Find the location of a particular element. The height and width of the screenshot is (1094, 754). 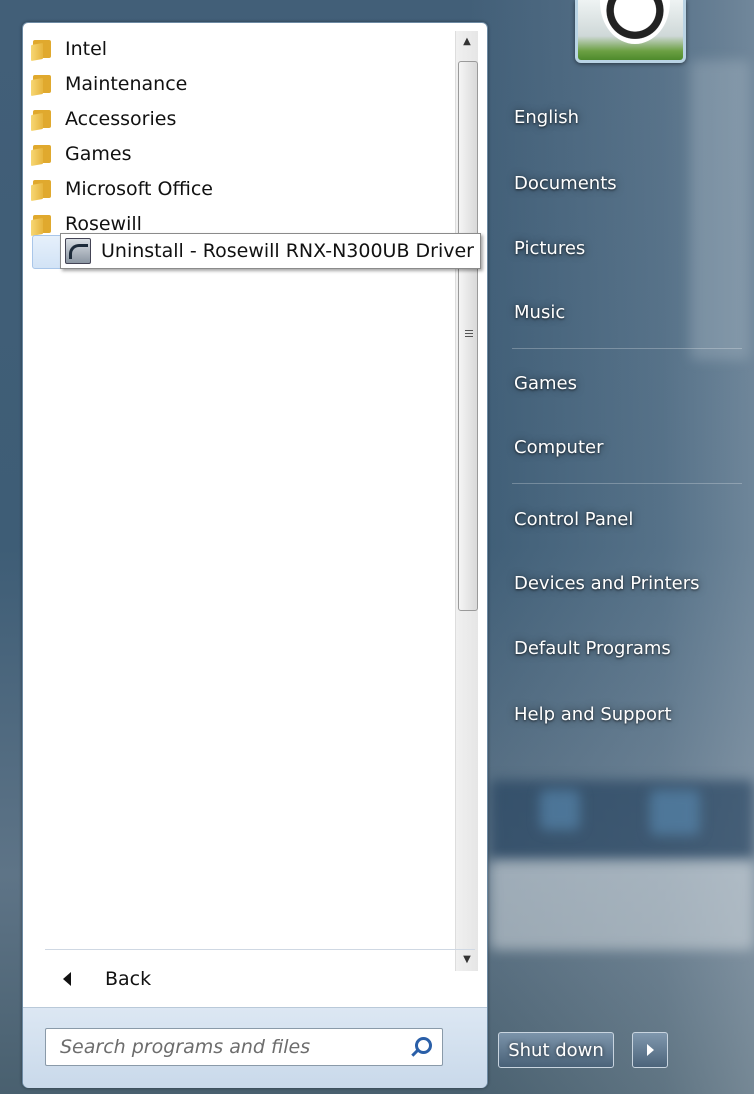

programs-scrollbar: ▲ ▼ is located at coordinates (466, 501).